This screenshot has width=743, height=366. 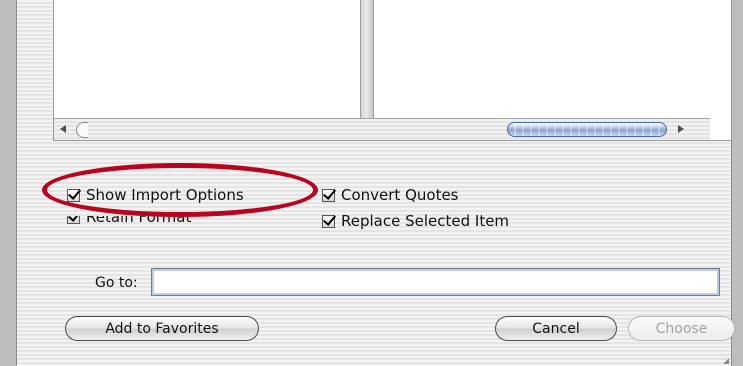 I want to click on replace-selected-item-label: Replace Selected Item, so click(x=425, y=221).